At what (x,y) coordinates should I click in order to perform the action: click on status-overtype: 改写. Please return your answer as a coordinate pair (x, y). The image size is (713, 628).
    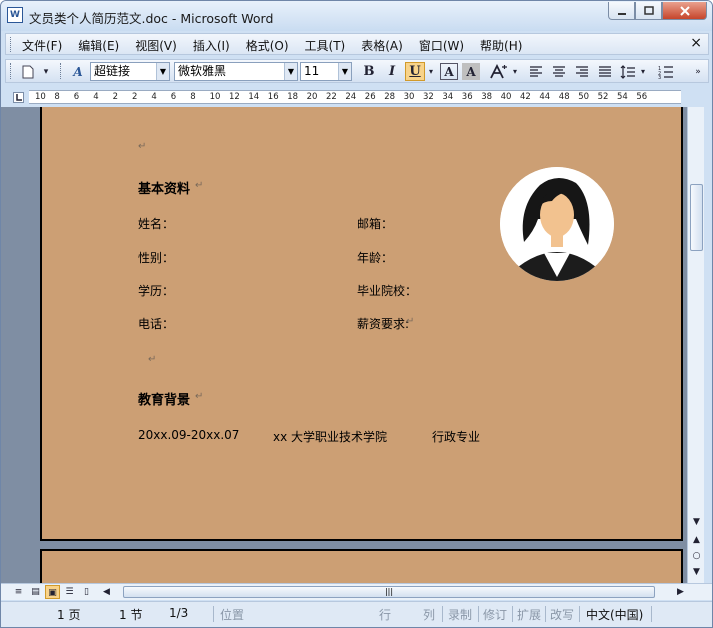
    Looking at the image, I should click on (562, 614).